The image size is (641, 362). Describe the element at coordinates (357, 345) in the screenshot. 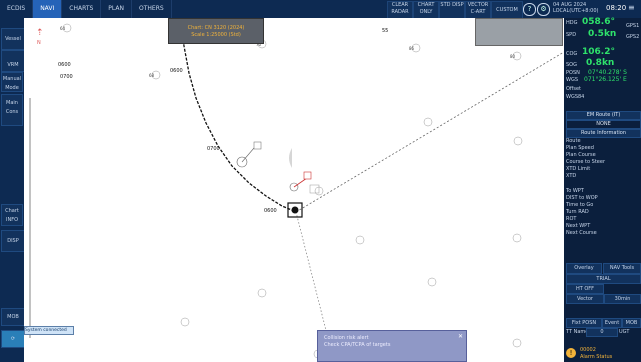

I see `alert-line: Check CPA/TCPA of targets` at that location.